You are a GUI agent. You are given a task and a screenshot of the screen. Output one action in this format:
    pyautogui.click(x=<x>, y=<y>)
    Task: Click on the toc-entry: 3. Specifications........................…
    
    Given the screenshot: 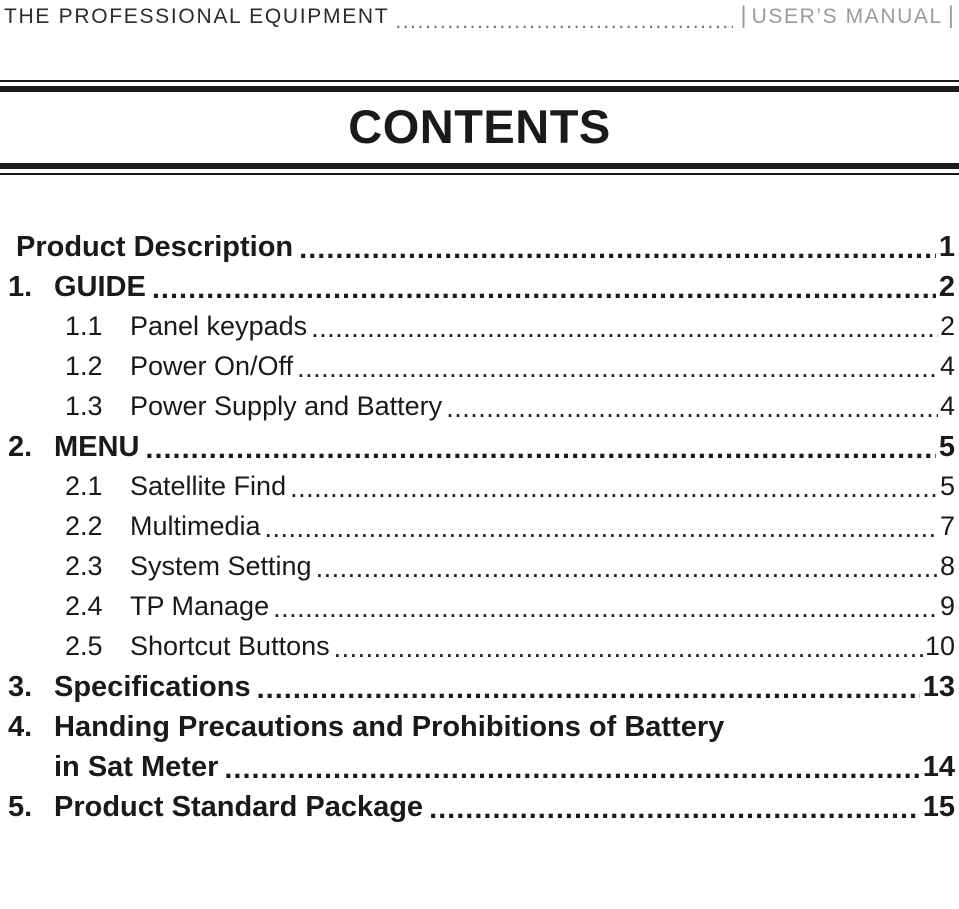 What is the action you would take?
    pyautogui.click(x=479, y=691)
    